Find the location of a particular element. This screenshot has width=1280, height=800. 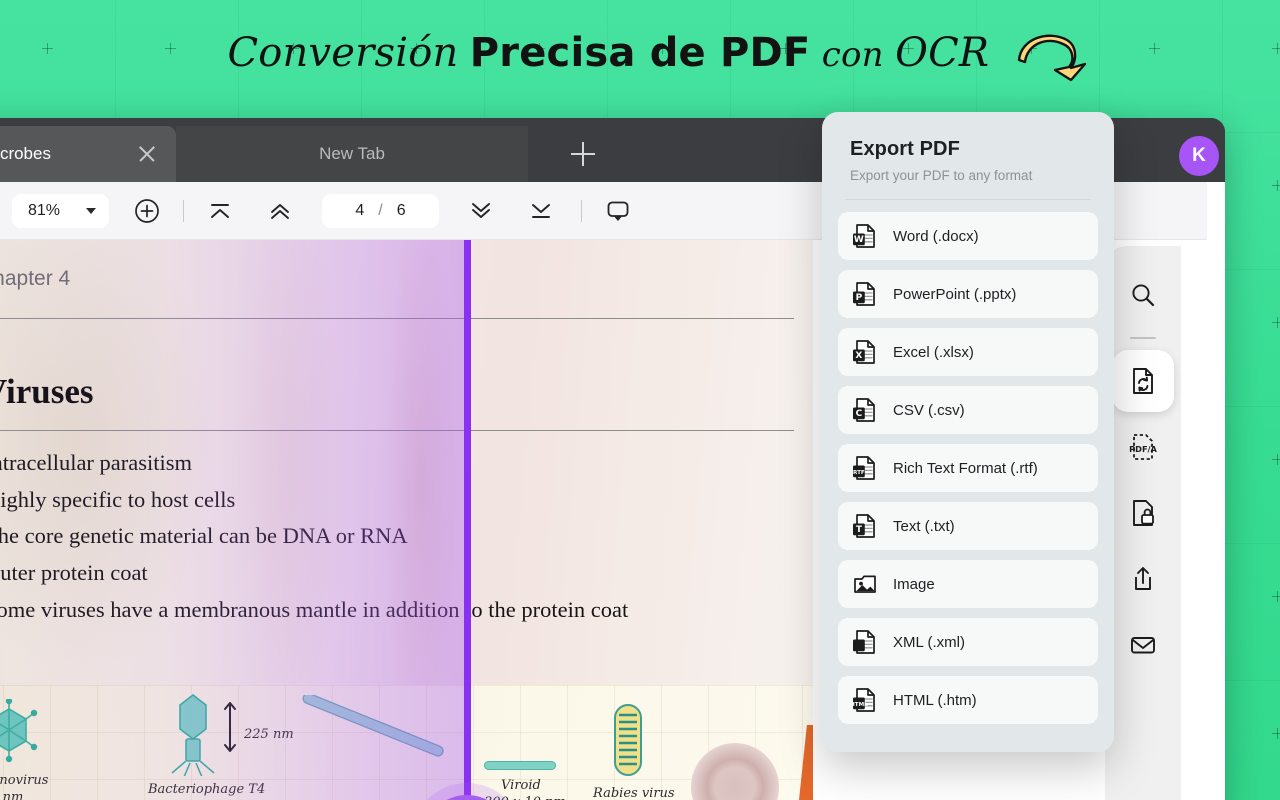

chevron-down-icon is located at coordinates (91, 210).